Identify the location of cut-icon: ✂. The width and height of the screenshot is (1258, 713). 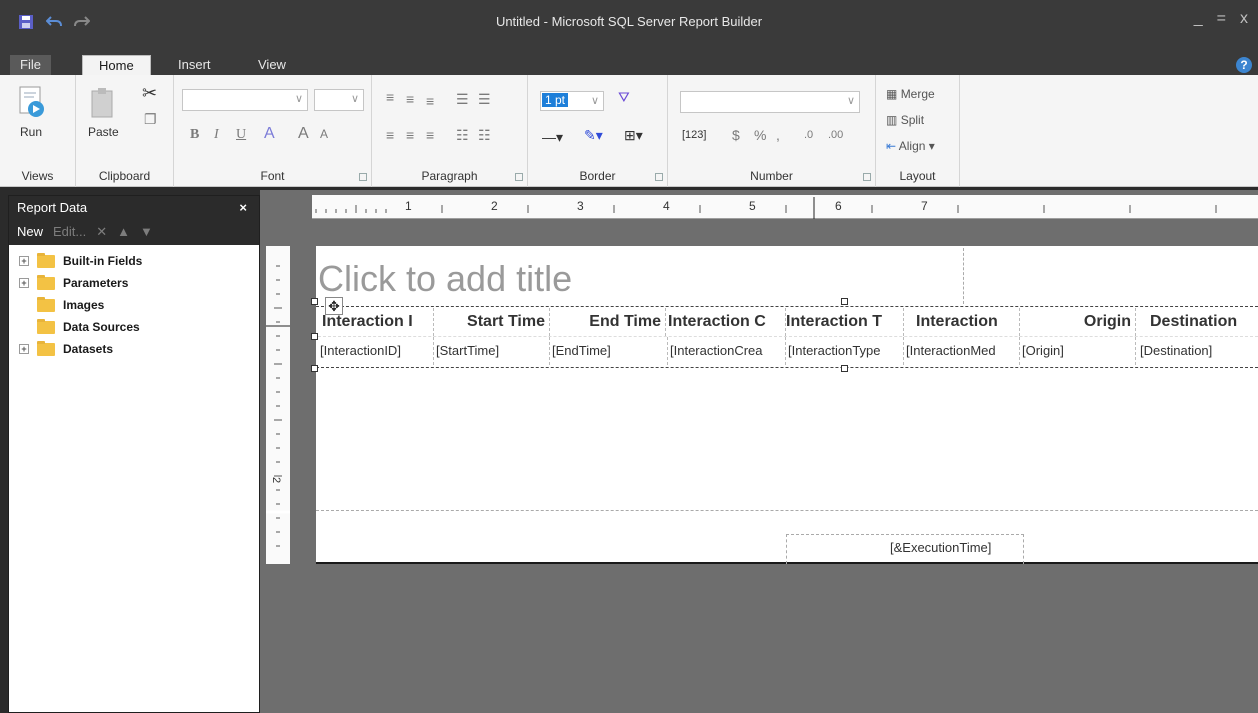
(149, 93).